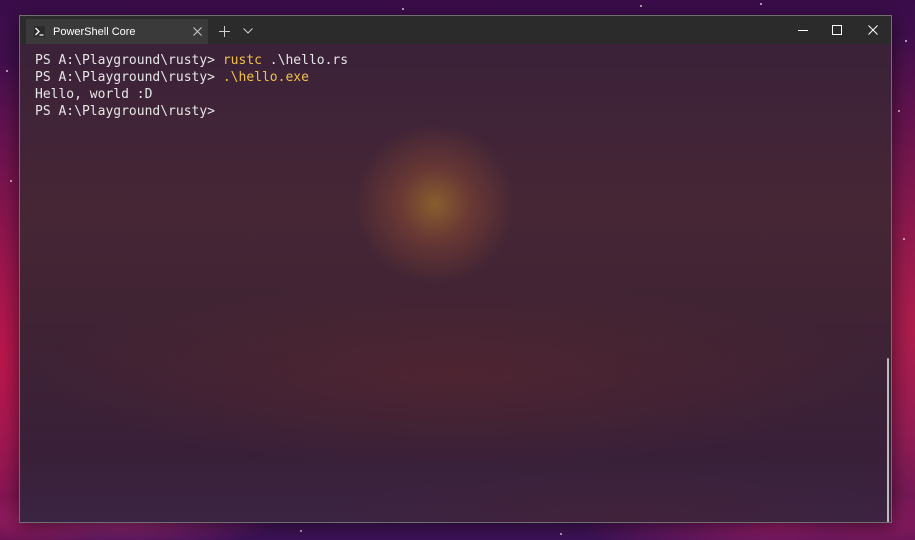 The width and height of the screenshot is (915, 540). Describe the element at coordinates (125, 111) in the screenshot. I see `current-prompt: PS A:\Playground\rusty>` at that location.